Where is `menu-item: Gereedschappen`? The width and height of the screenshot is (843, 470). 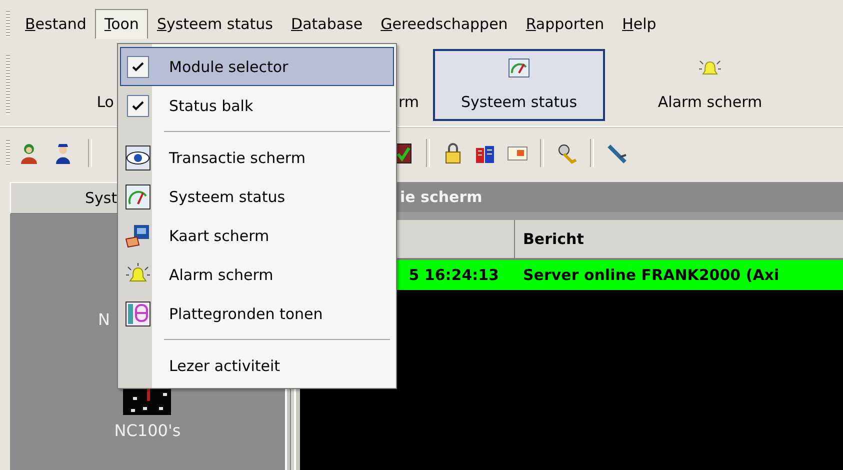
menu-item: Gereedschappen is located at coordinates (444, 24).